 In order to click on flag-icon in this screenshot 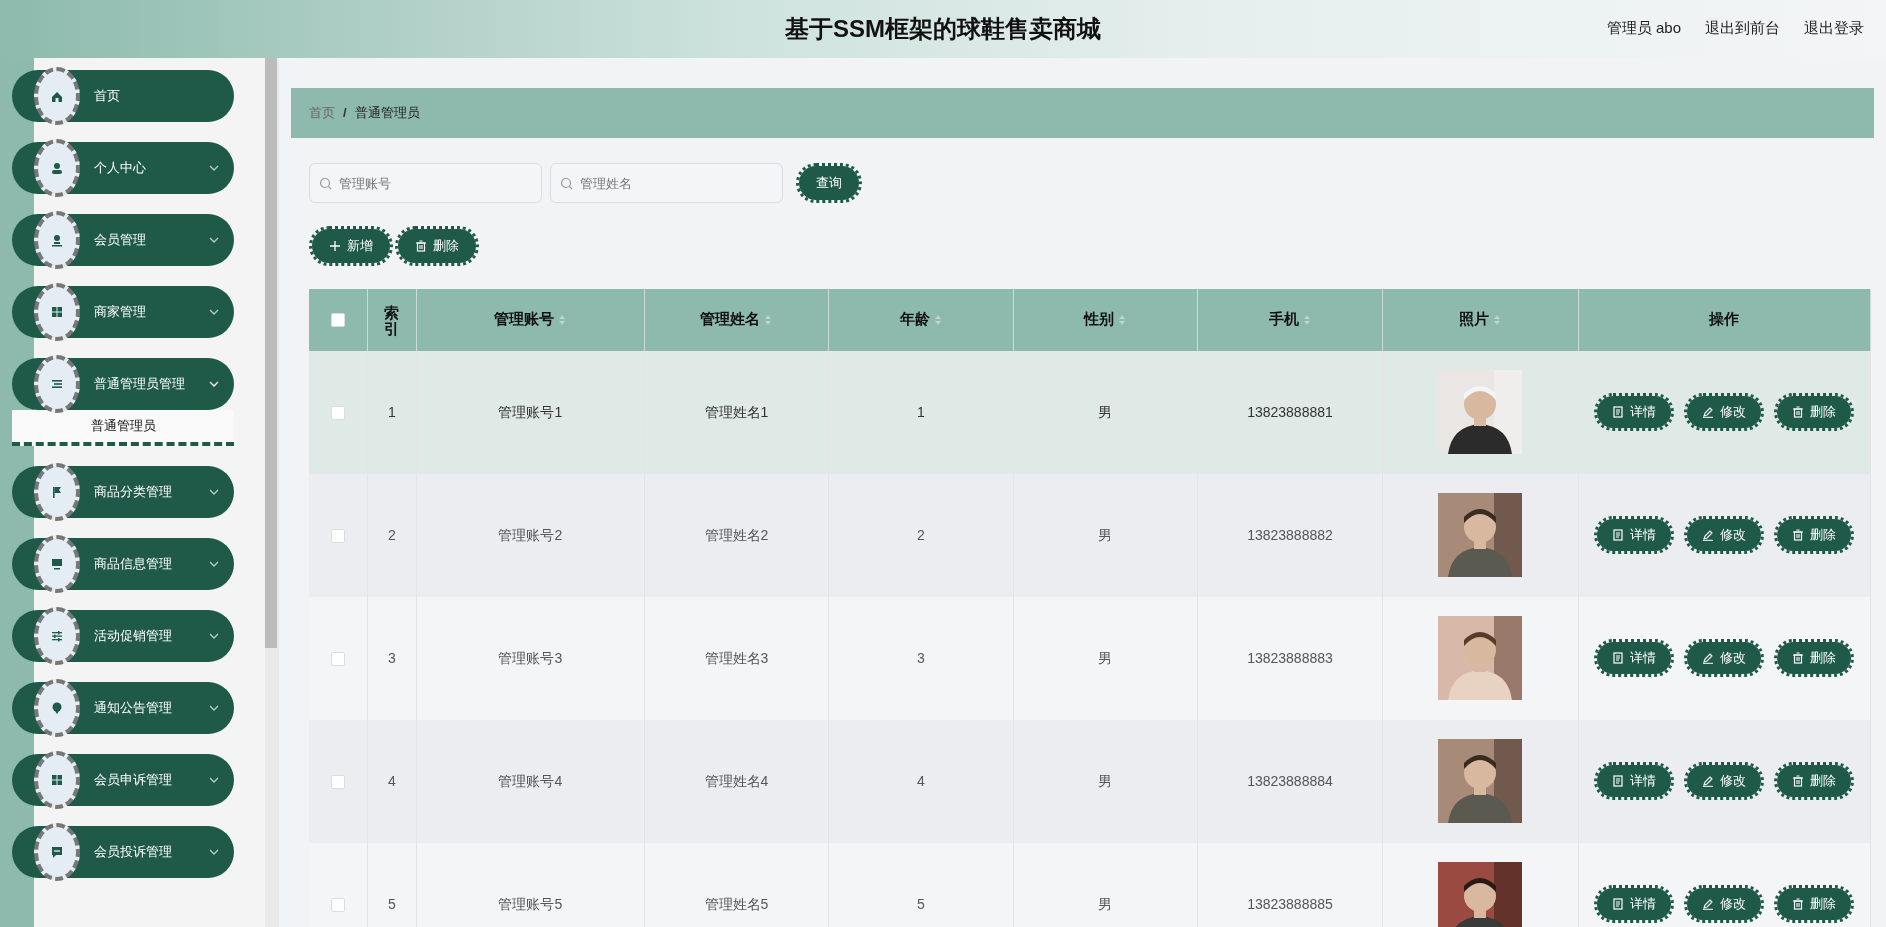, I will do `click(57, 492)`.